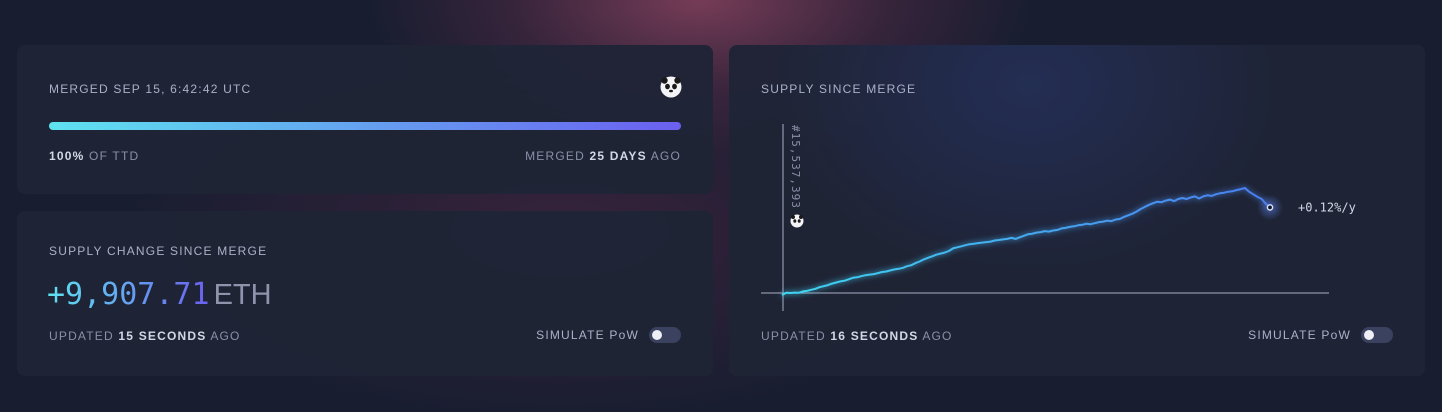 The height and width of the screenshot is (412, 1442). Describe the element at coordinates (162, 336) in the screenshot. I see `updated-time: 15 SECONDS` at that location.